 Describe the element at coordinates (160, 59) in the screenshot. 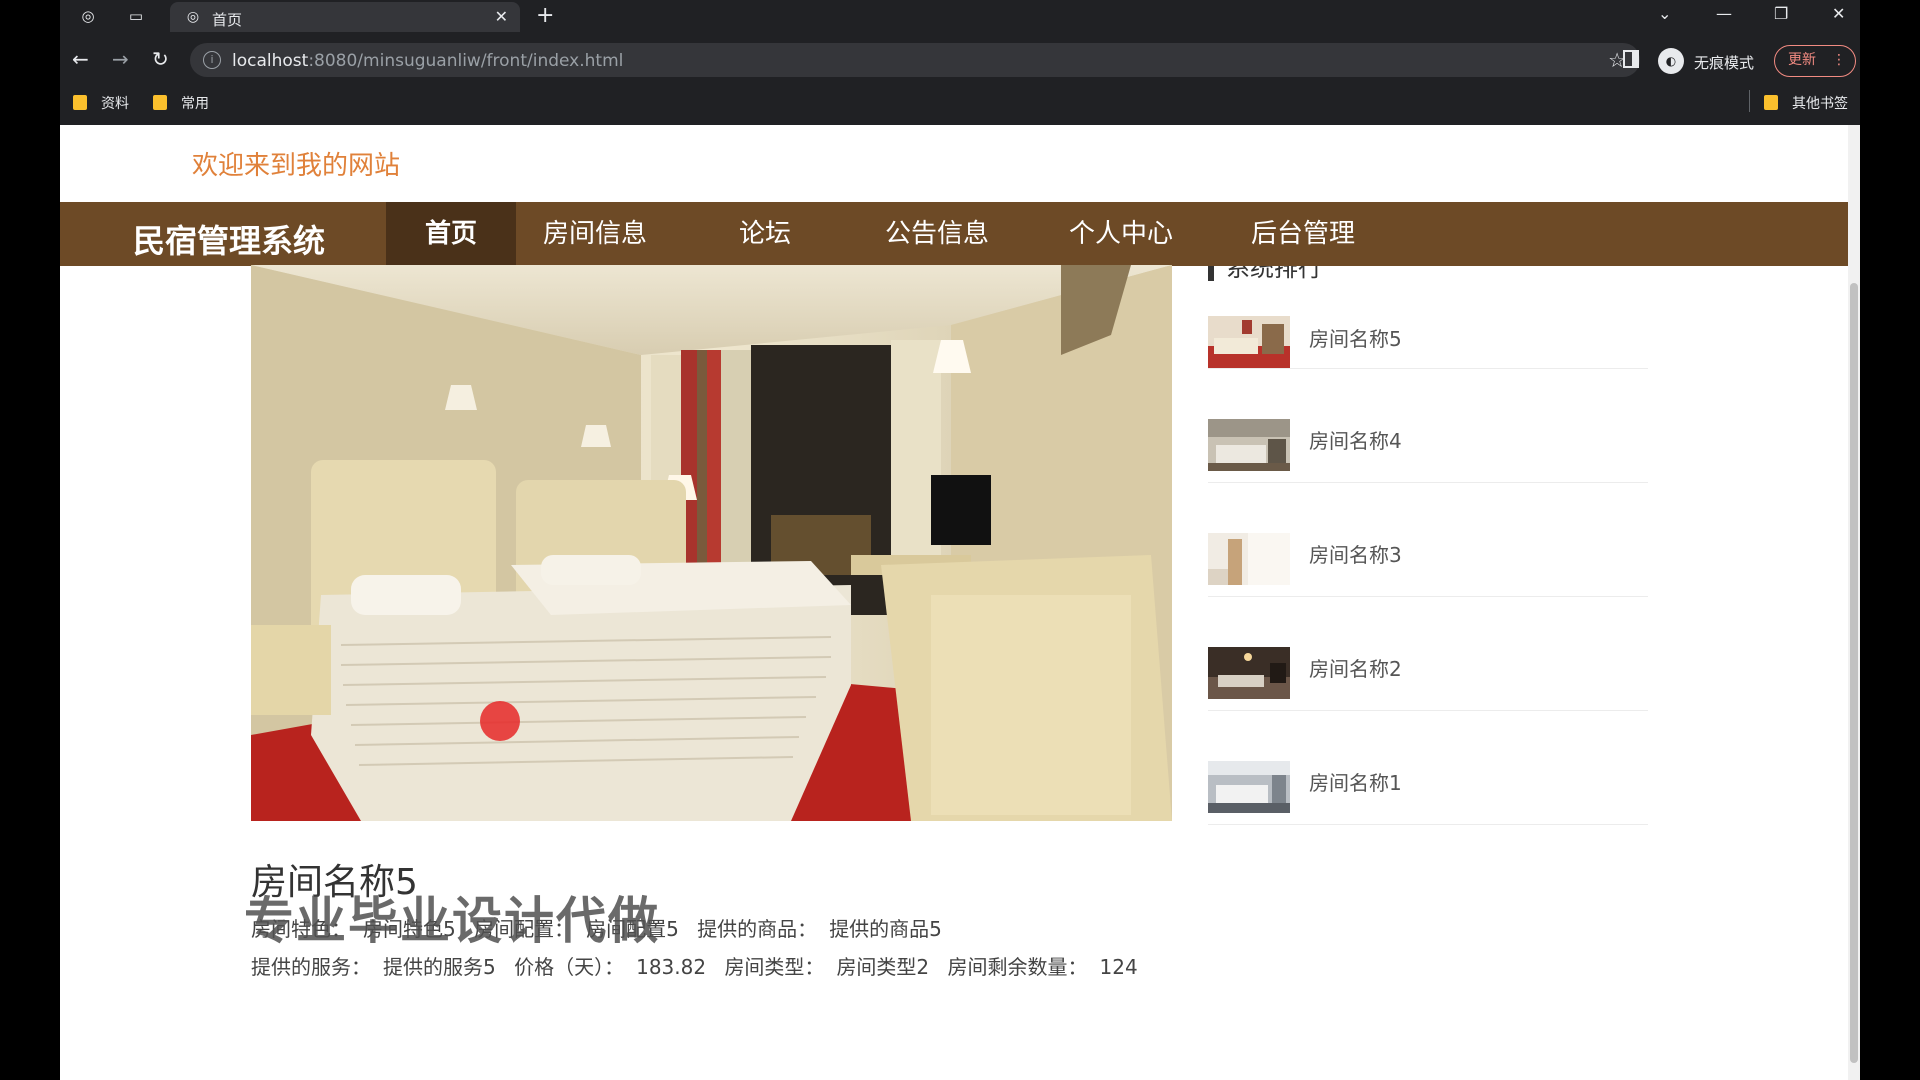

I see `reload-icon: ↻` at that location.